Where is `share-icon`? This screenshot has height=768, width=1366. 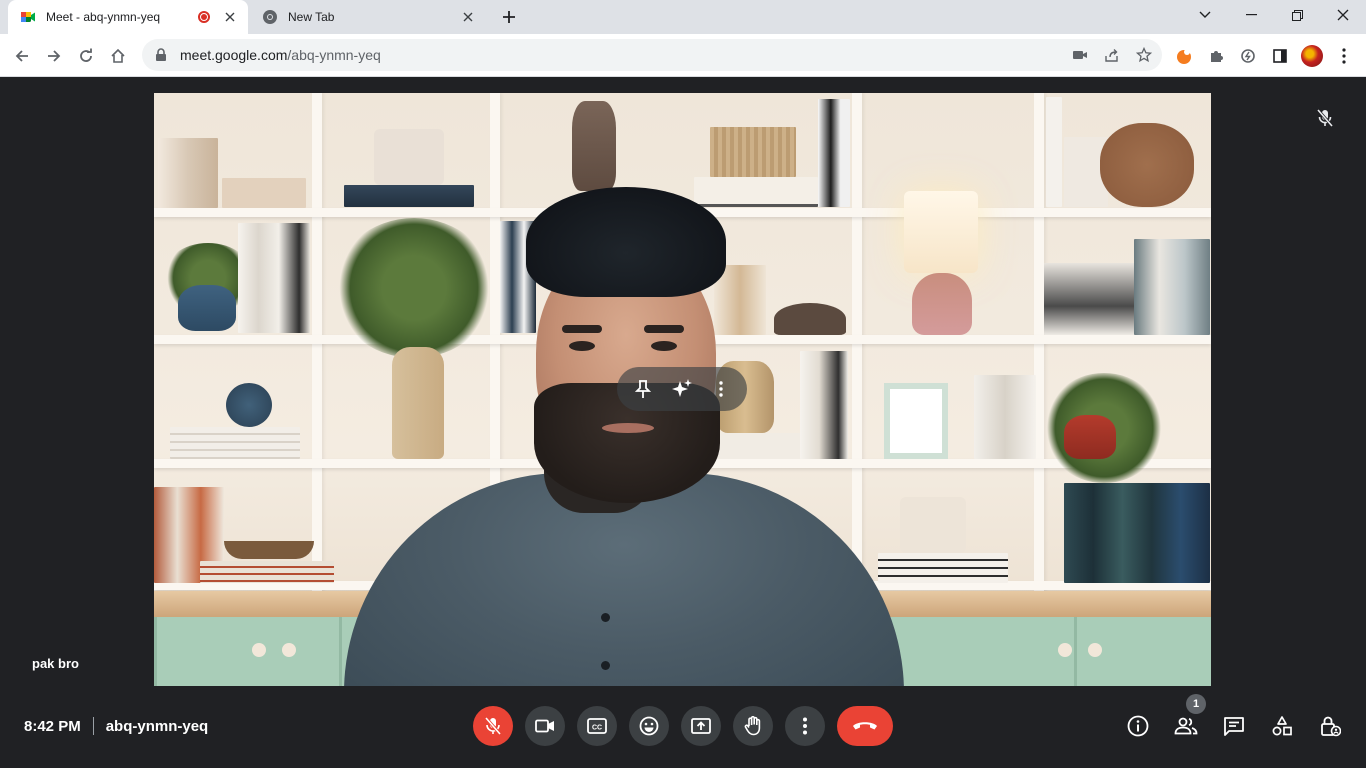
share-icon is located at coordinates (1112, 55).